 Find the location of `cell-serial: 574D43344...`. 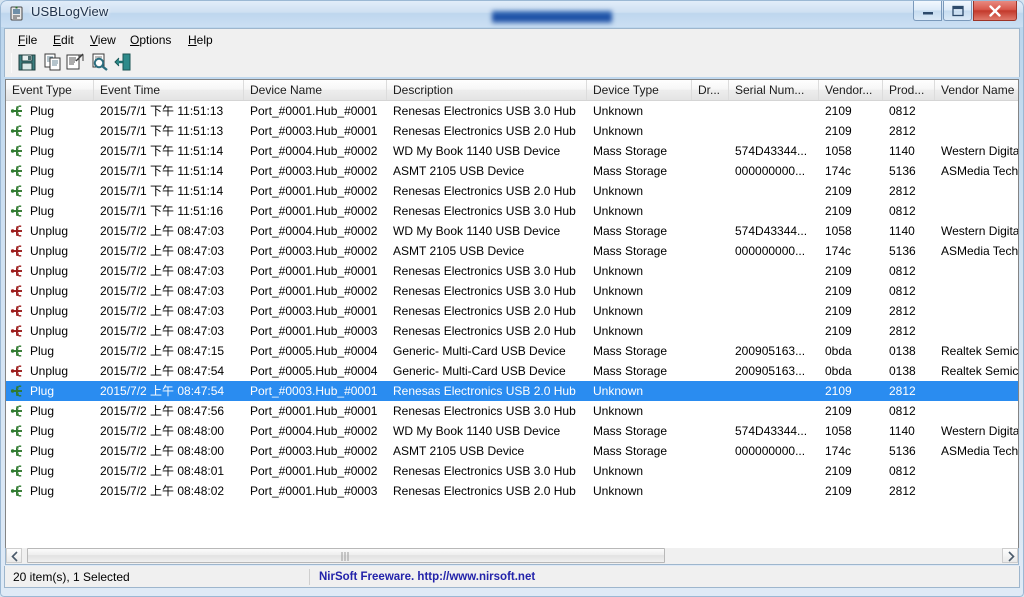

cell-serial: 574D43344... is located at coordinates (771, 151).